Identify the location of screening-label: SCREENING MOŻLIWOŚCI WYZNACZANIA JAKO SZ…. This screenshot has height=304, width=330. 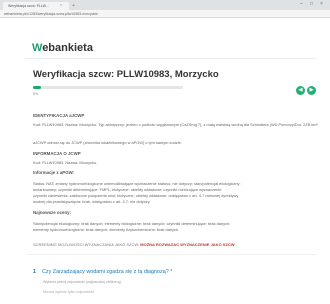
(86, 244).